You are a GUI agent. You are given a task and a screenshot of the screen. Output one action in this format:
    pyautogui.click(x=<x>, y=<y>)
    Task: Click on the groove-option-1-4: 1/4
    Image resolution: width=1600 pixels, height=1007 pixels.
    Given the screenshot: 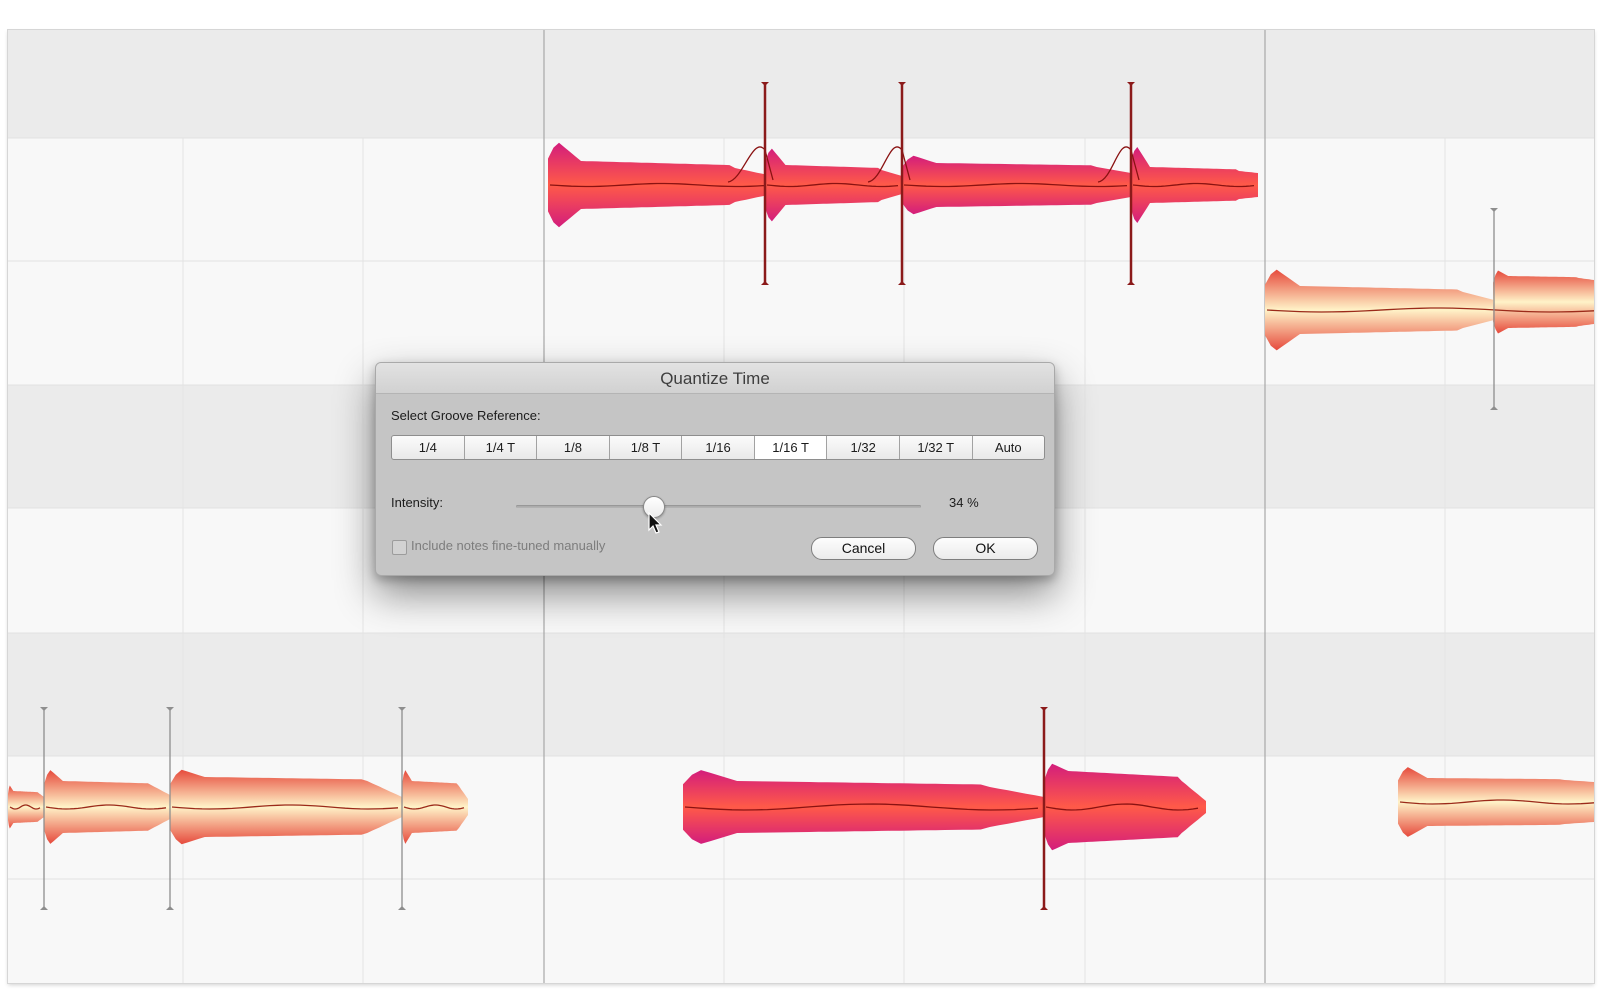 What is the action you would take?
    pyautogui.click(x=428, y=447)
    